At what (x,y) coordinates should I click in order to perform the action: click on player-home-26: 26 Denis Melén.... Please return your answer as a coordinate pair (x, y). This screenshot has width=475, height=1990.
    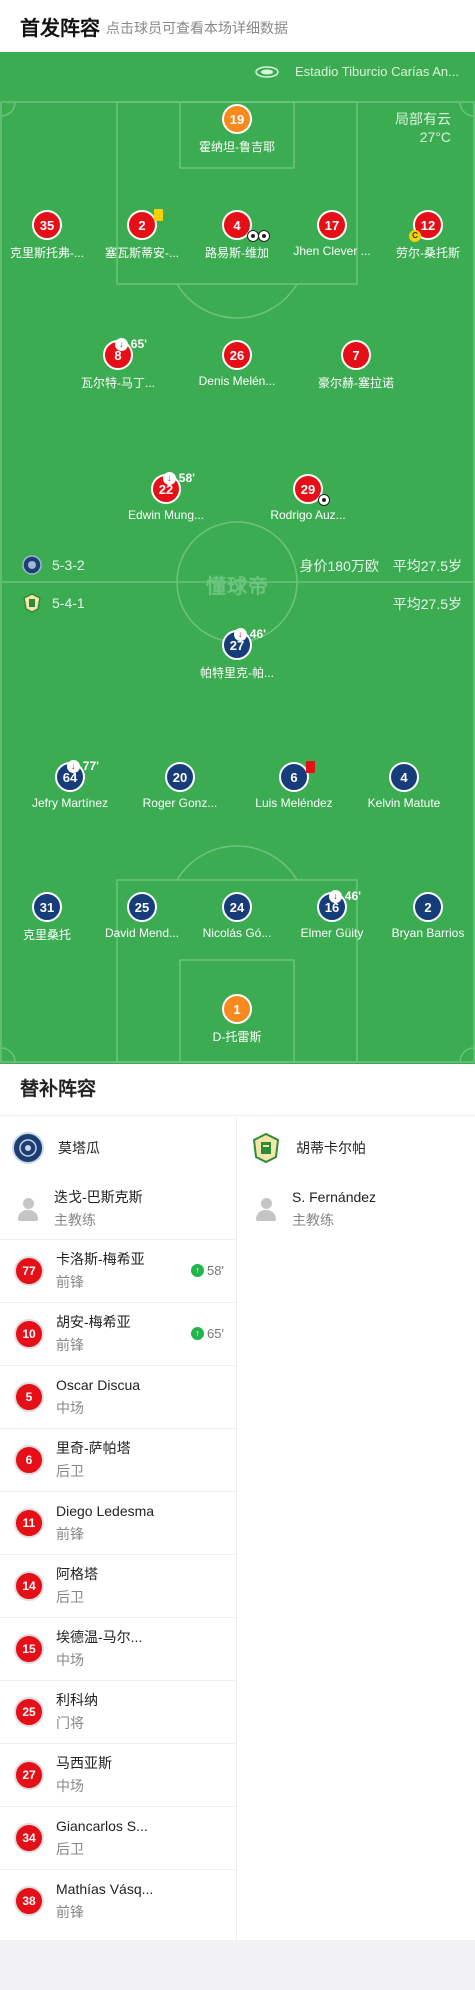
    Looking at the image, I should click on (237, 364).